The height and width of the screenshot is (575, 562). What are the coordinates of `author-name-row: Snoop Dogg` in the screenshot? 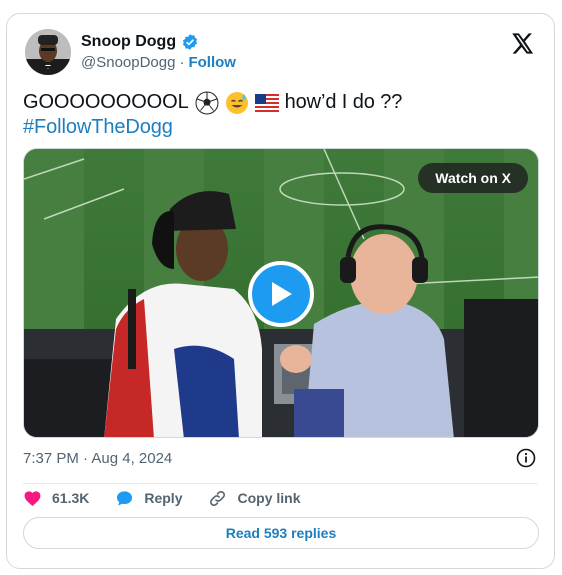 It's located at (140, 42).